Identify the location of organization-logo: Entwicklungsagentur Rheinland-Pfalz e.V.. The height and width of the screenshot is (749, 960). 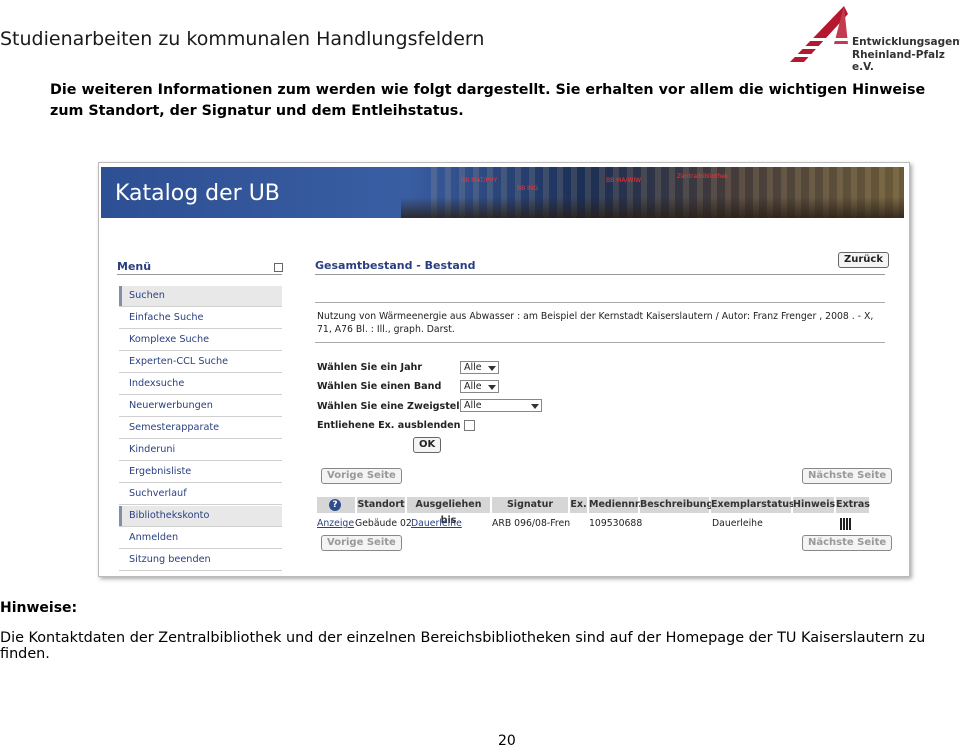
(873, 38).